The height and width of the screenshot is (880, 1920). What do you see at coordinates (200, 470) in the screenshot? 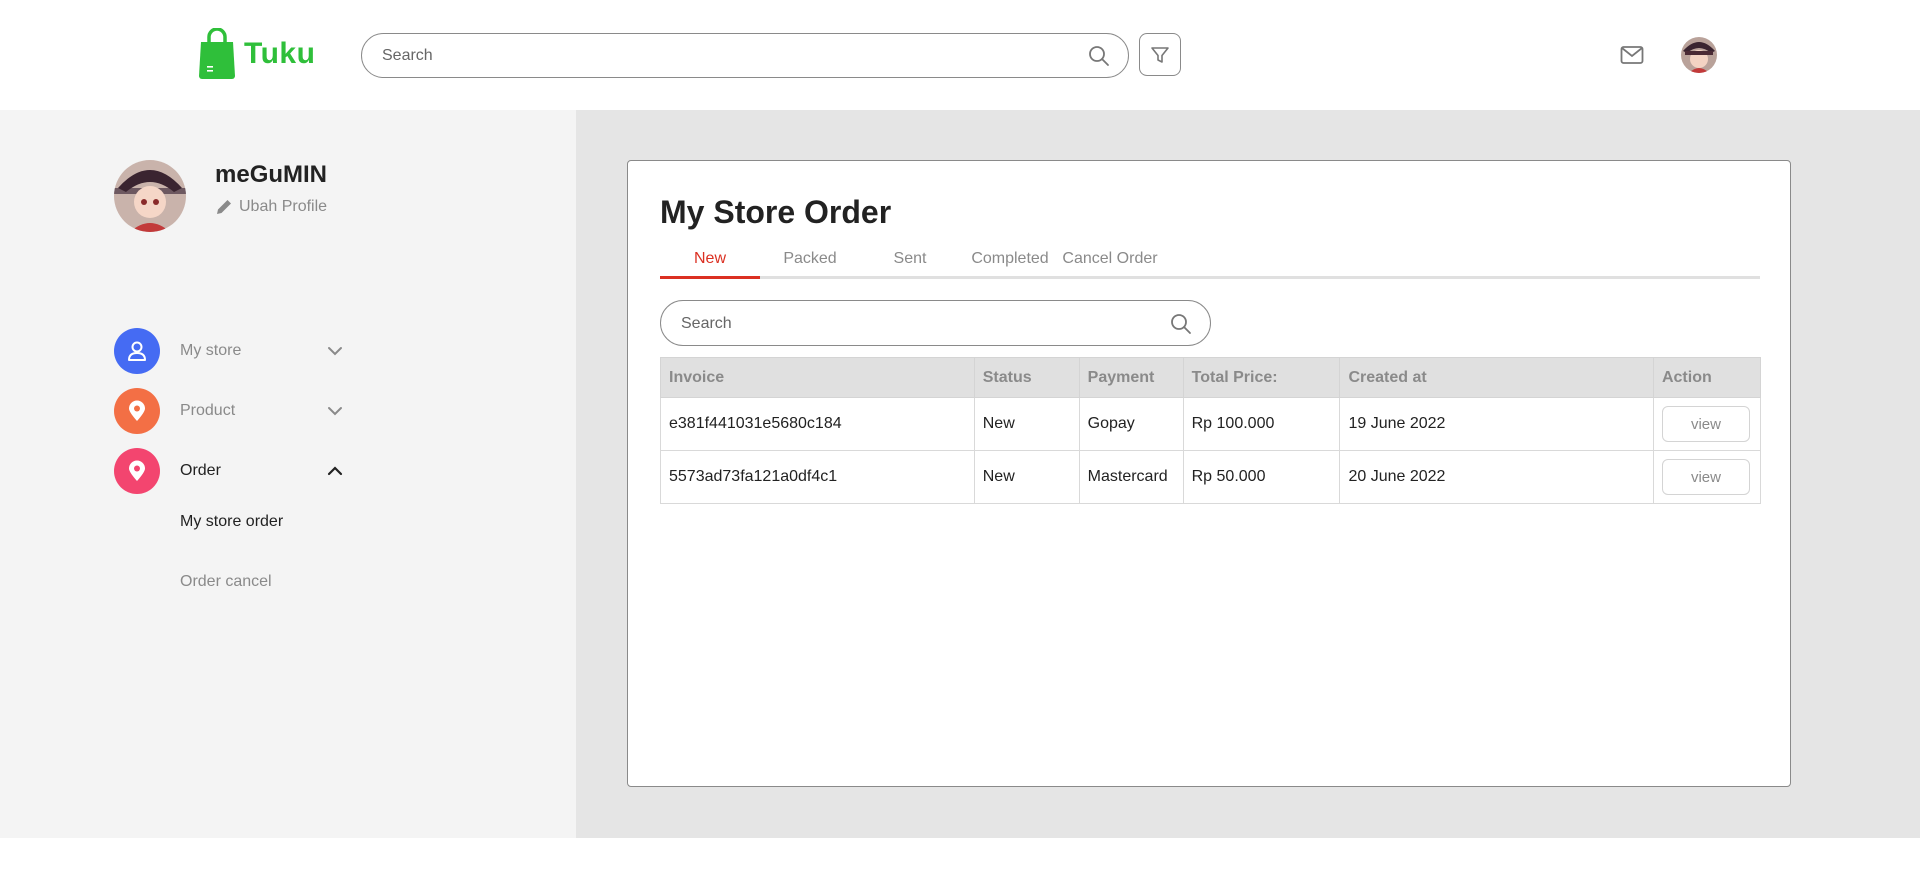
I see `sidebar-item-label: Order` at bounding box center [200, 470].